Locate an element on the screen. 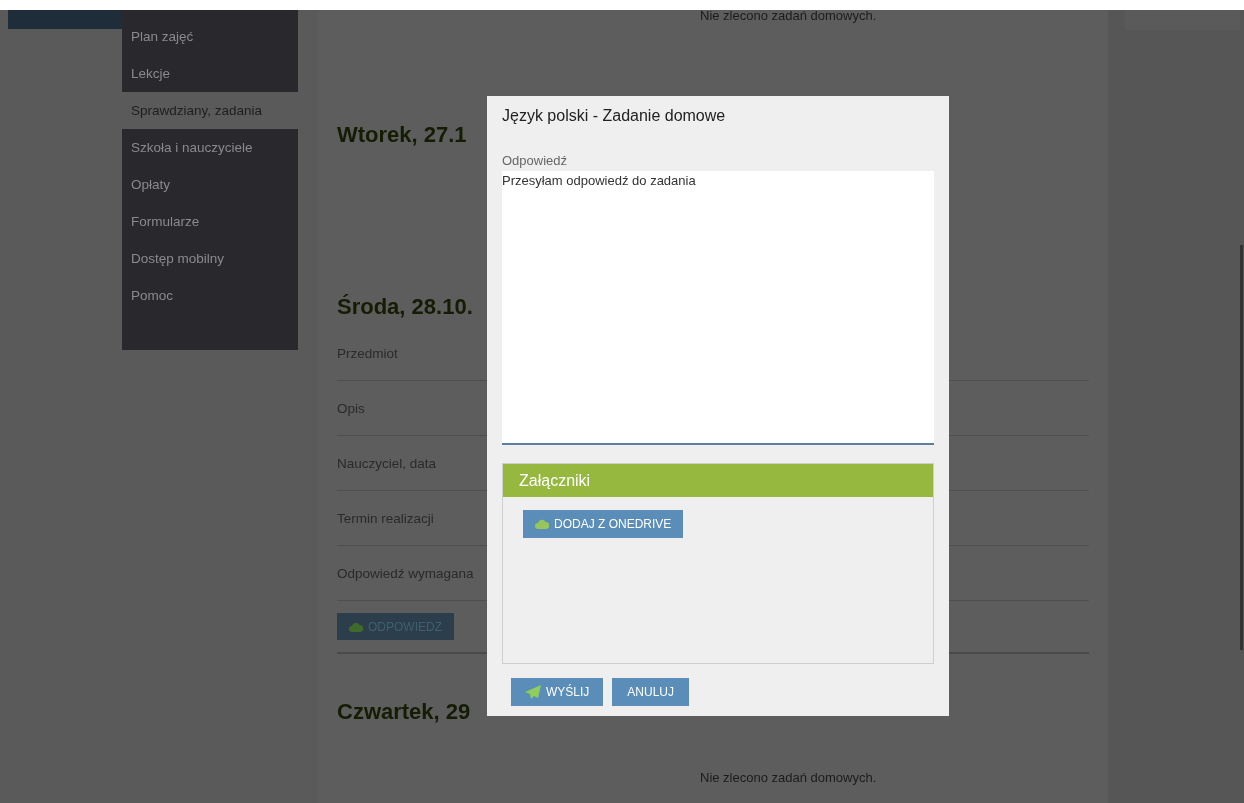 The height and width of the screenshot is (803, 1244). sidebar-item: Sprawdziany, zadania is located at coordinates (210, 110).